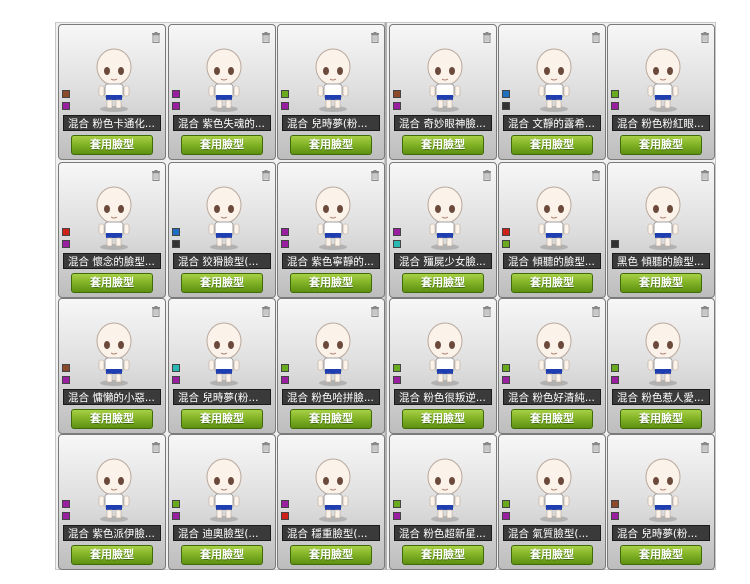  What do you see at coordinates (331, 366) in the screenshot?
I see `face-card: 混合 粉色哈拼臉... 套用臉型` at bounding box center [331, 366].